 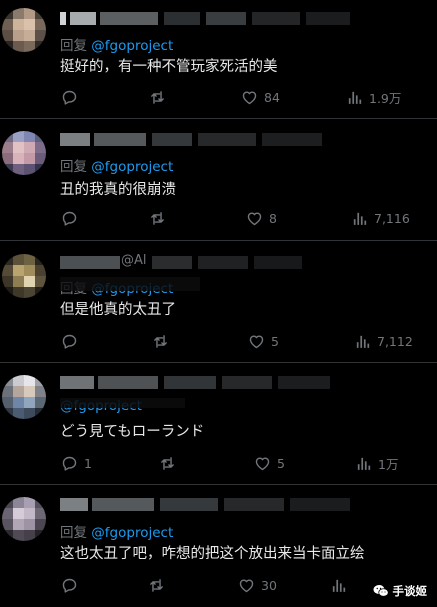 What do you see at coordinates (218, 341) in the screenshot?
I see `action-bar: 5 7,112` at bounding box center [218, 341].